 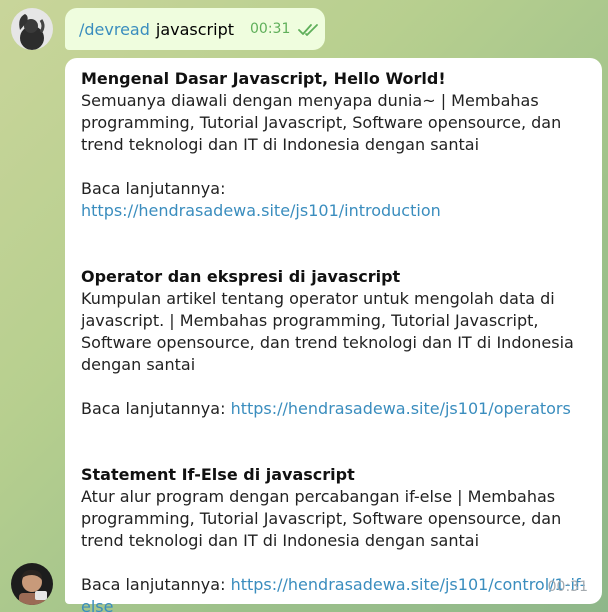 What do you see at coordinates (32, 584) in the screenshot?
I see `bot-avatar` at bounding box center [32, 584].